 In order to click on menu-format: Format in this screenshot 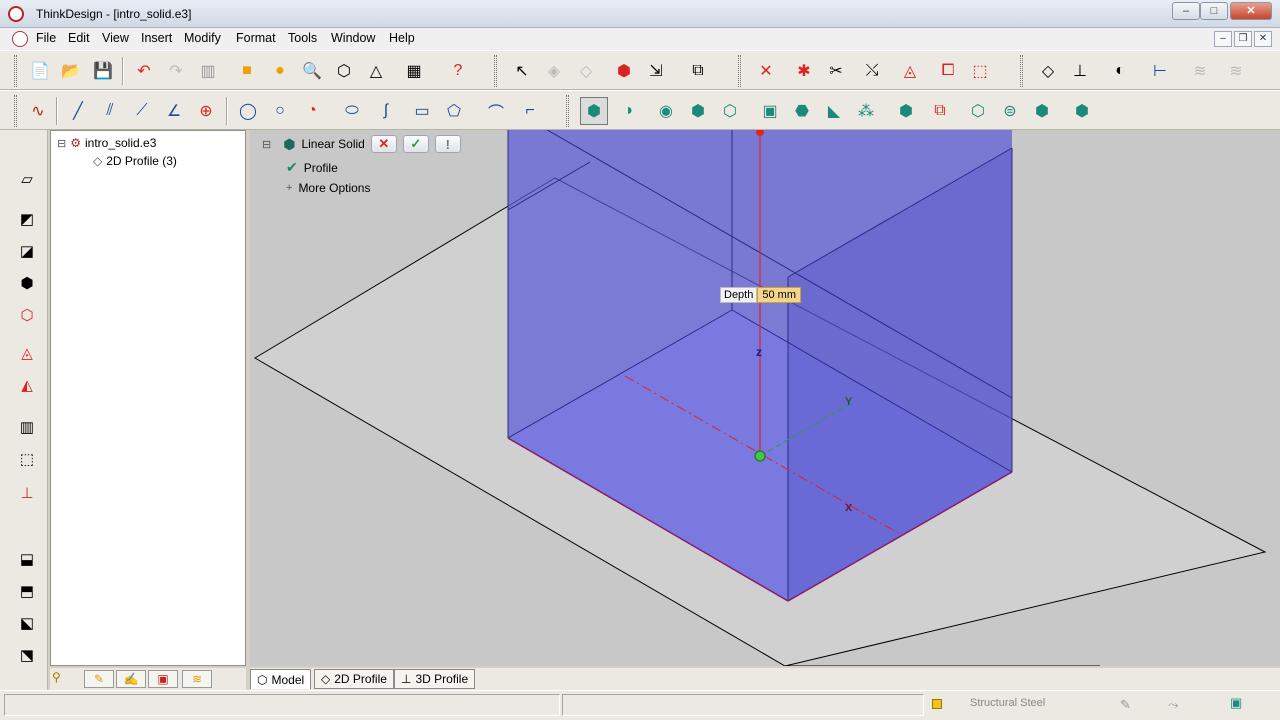, I will do `click(256, 38)`.